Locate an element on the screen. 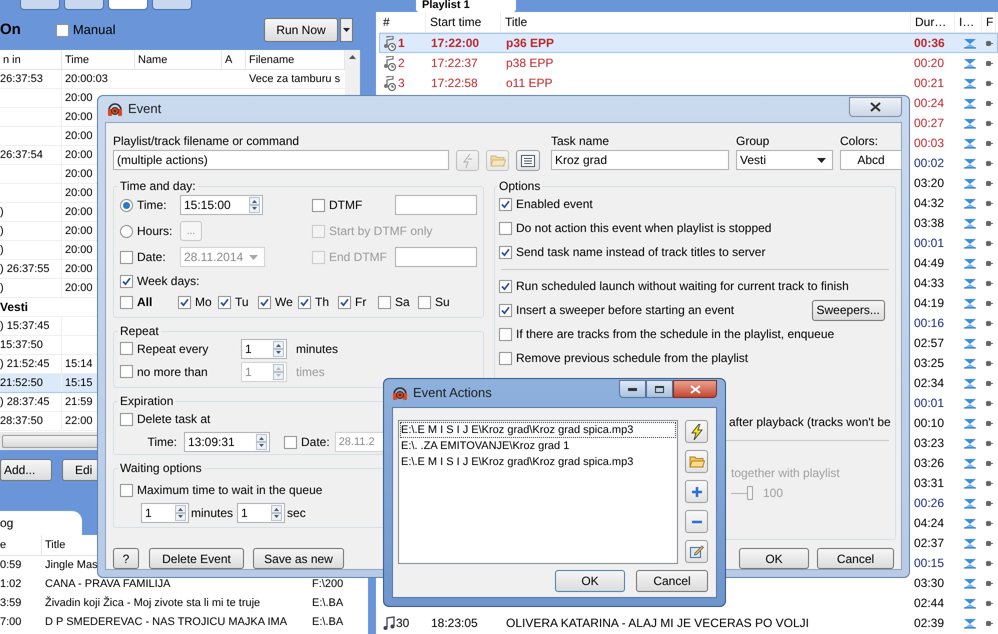 The image size is (998, 634). track-number: 30 is located at coordinates (403, 623).